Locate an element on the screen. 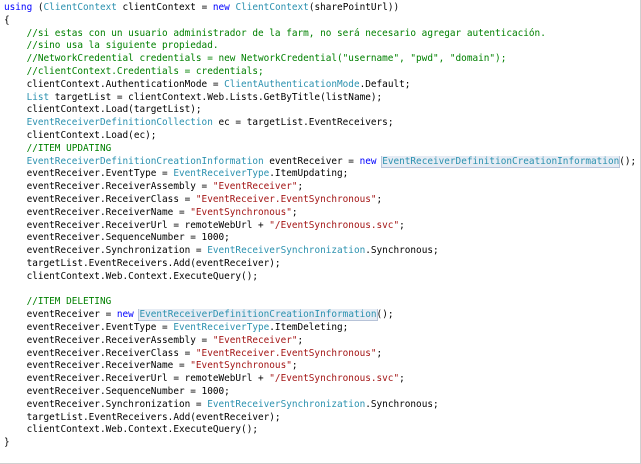 The image size is (641, 464). code-token: //ITEM UPDATING is located at coordinates (58, 148).